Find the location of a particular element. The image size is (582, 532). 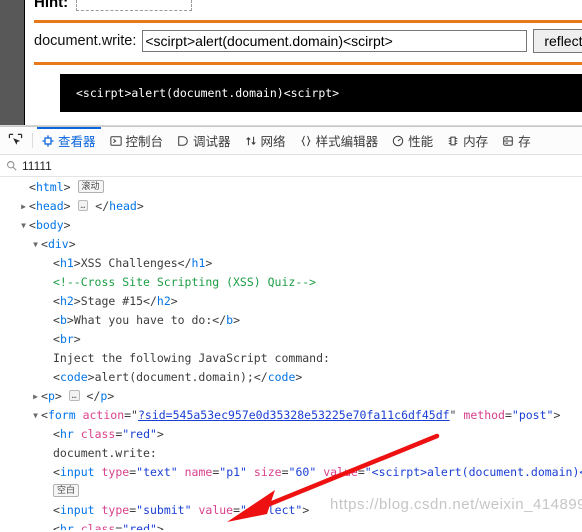

tab-debugger-label: 调试器 is located at coordinates (212, 142).